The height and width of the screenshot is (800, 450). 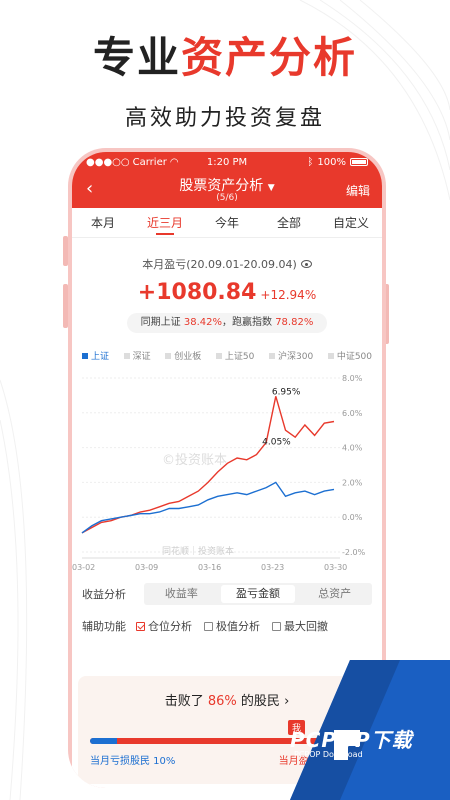 I want to click on checkbox-extreme-analysis: 极值分析, so click(x=232, y=626).